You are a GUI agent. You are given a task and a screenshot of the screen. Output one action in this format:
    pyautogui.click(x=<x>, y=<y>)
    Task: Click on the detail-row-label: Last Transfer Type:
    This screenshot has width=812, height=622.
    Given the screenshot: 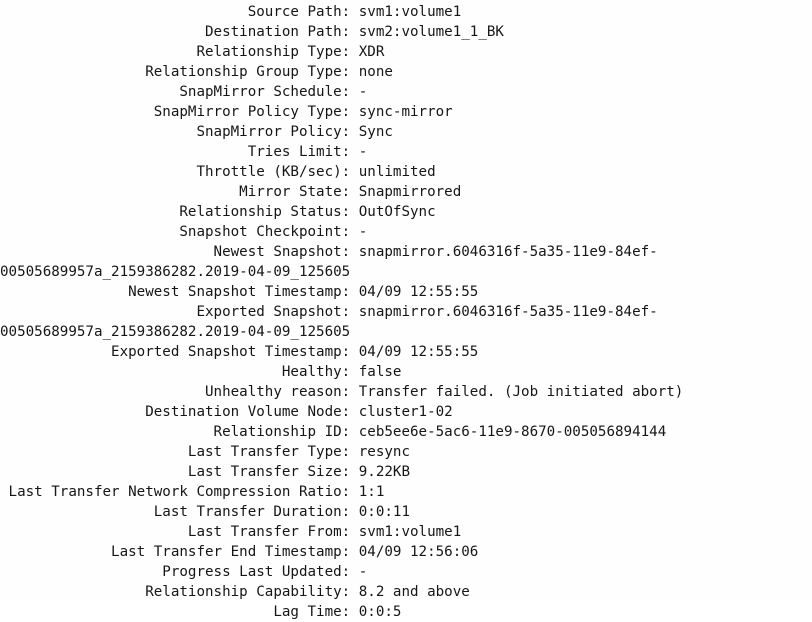 What is the action you would take?
    pyautogui.click(x=179, y=452)
    